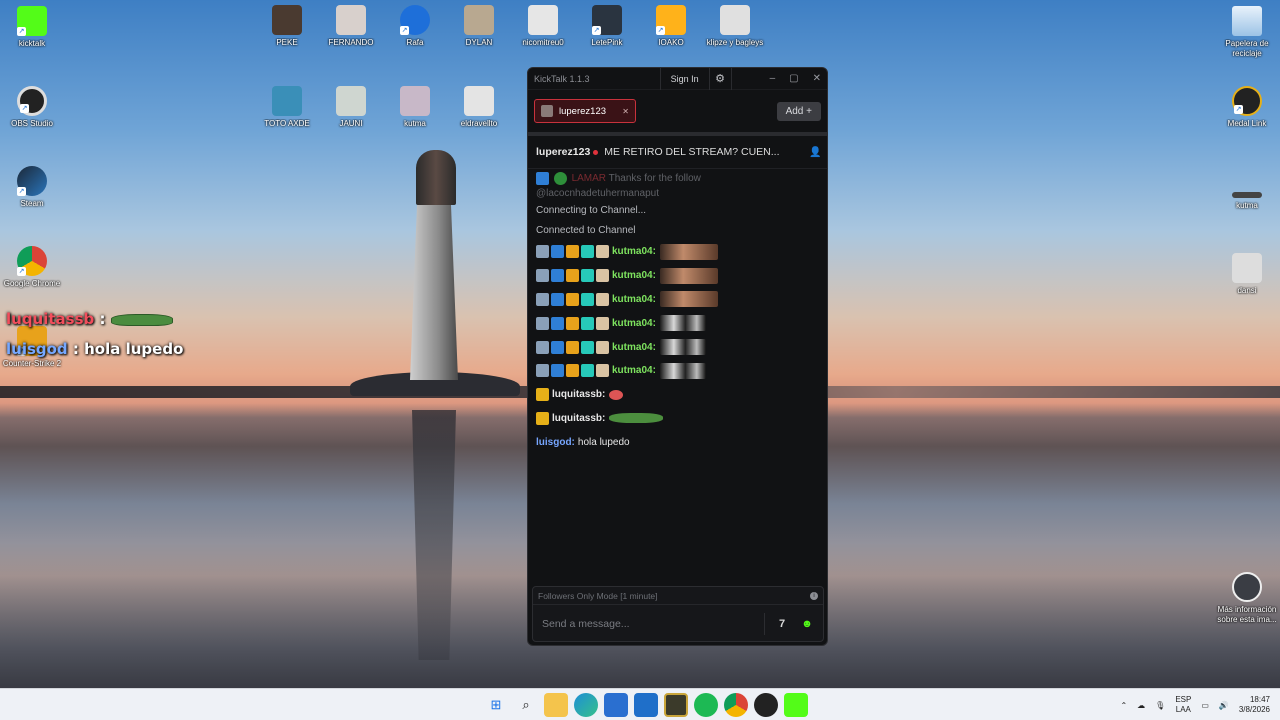  What do you see at coordinates (796, 705) in the screenshot?
I see `kicktalk-icon` at bounding box center [796, 705].